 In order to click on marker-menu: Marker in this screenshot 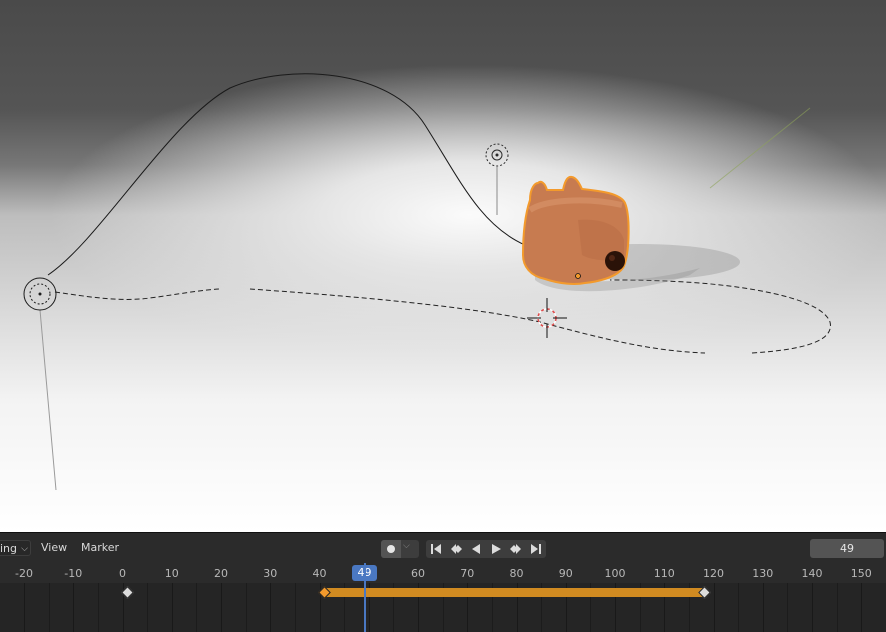, I will do `click(100, 548)`.